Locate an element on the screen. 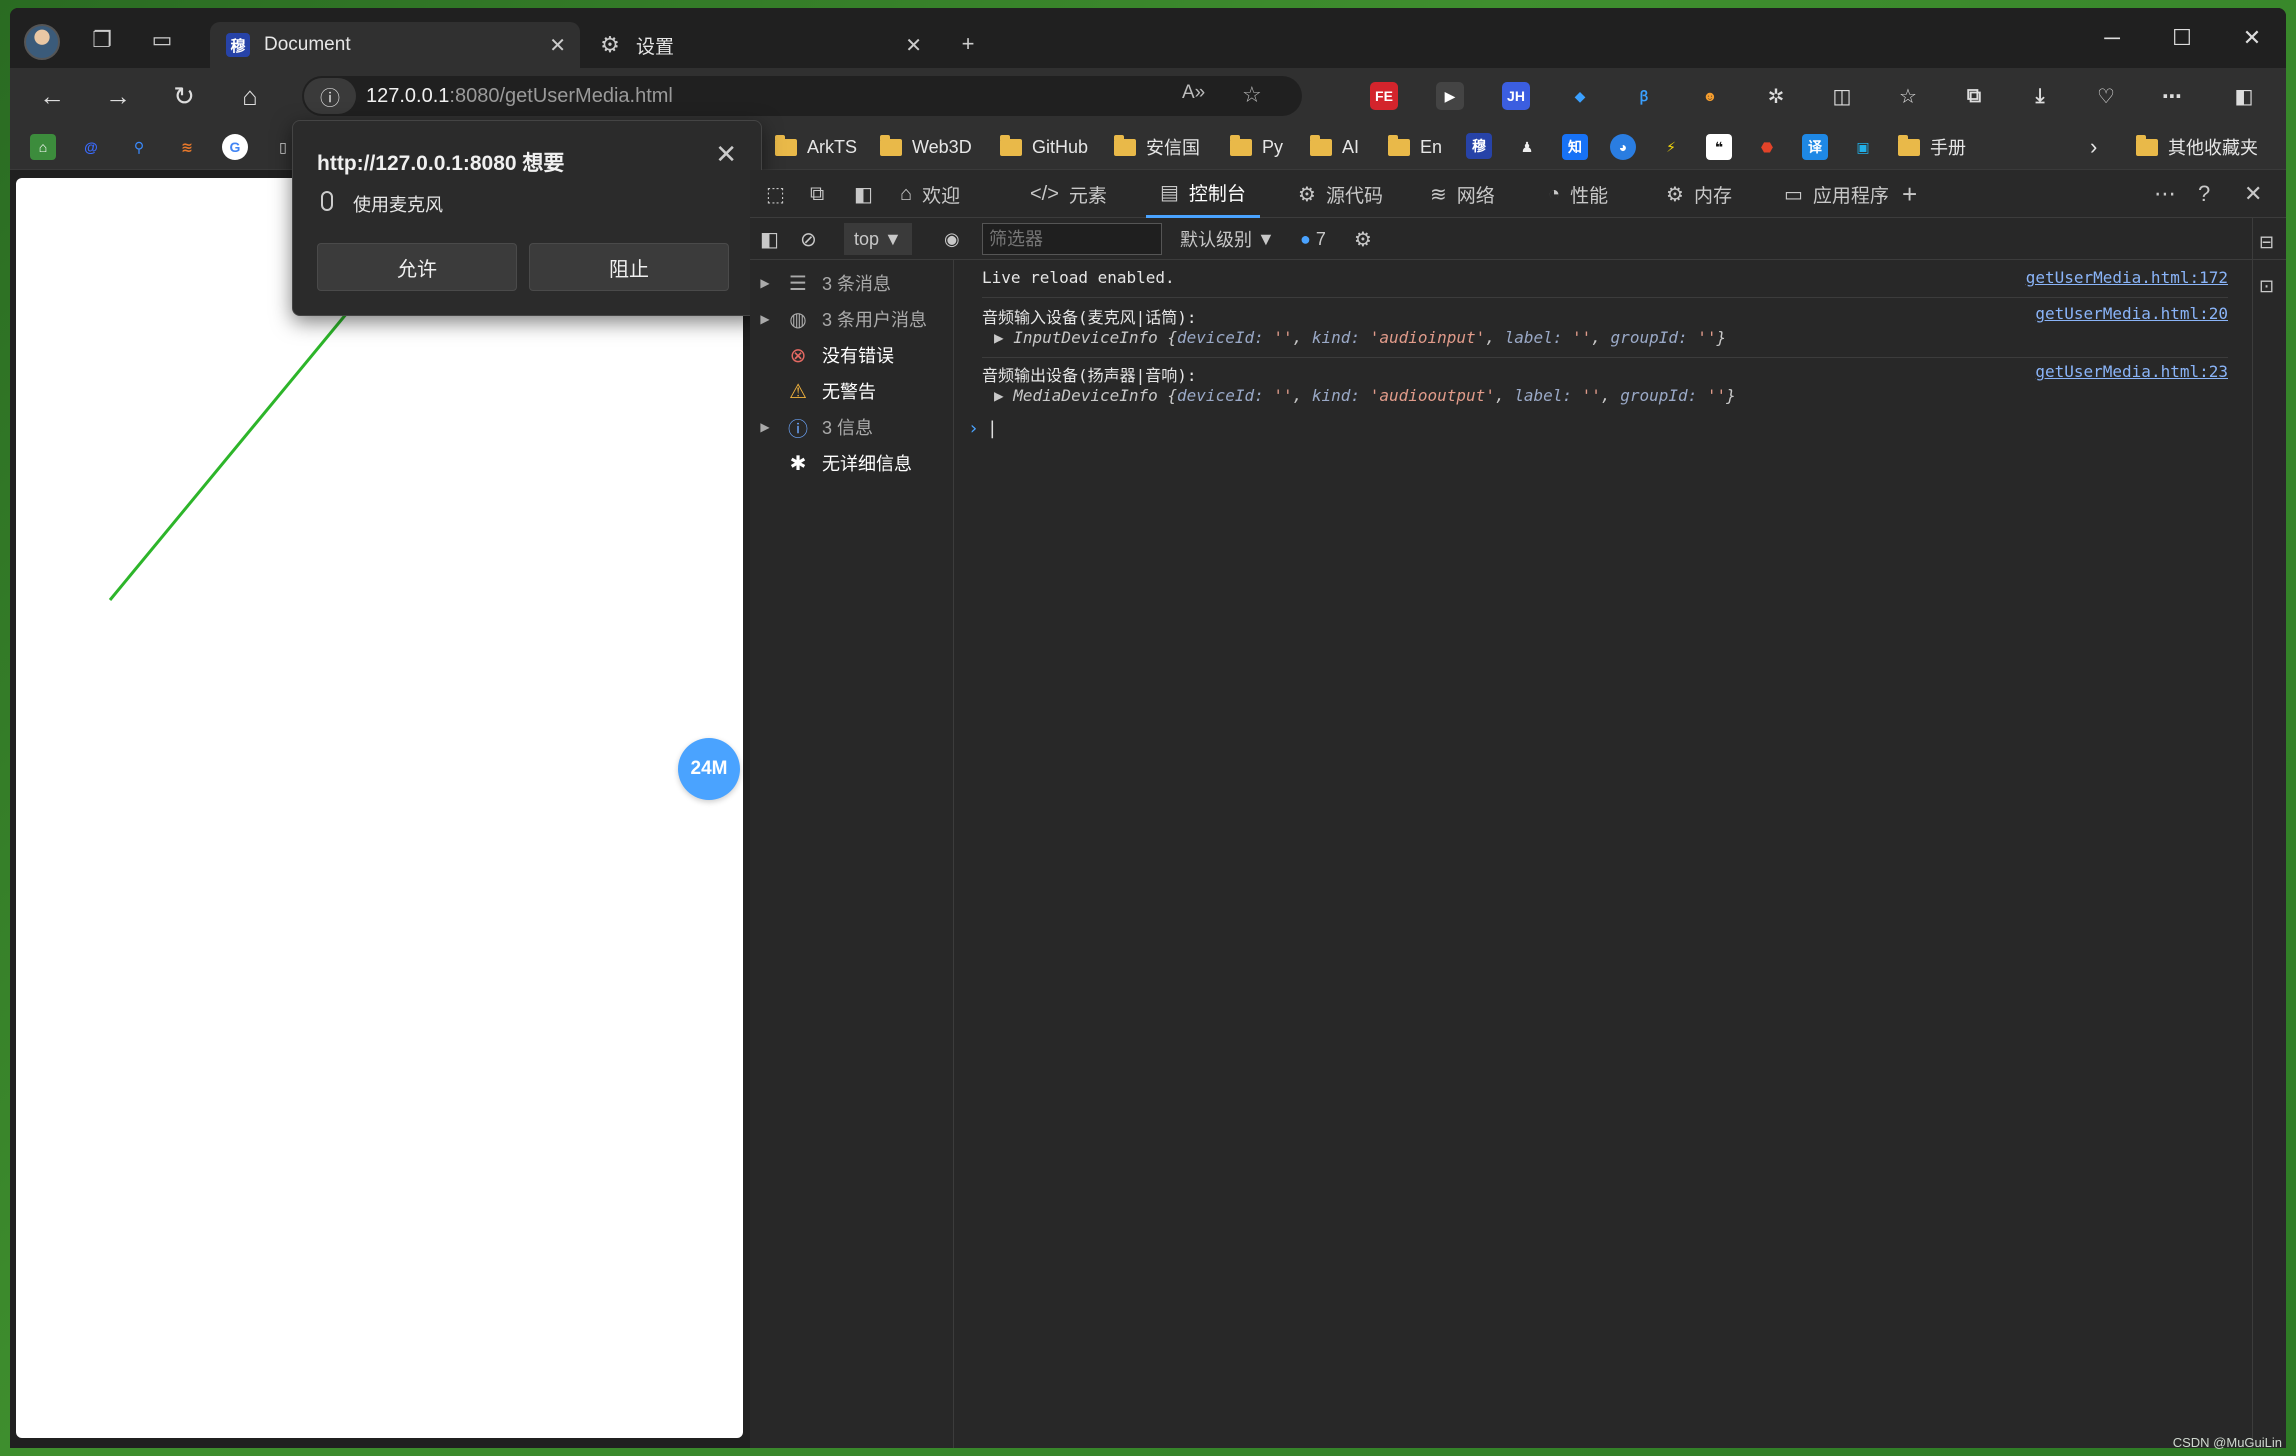 This screenshot has width=2296, height=1456. tab-performance: ◔ 性能 is located at coordinates (1578, 194).